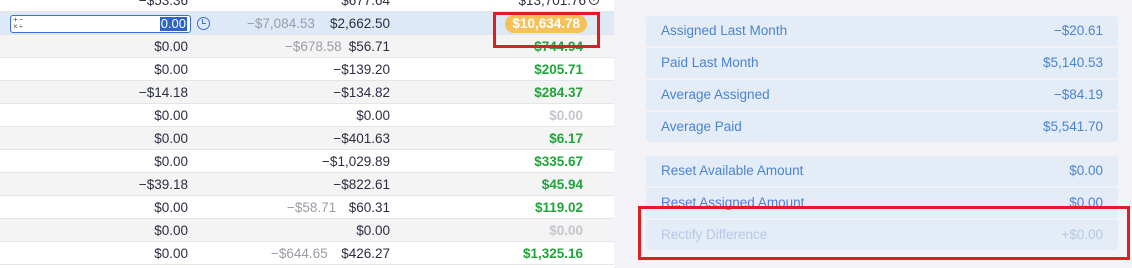 Image resolution: width=1132 pixels, height=268 pixels. What do you see at coordinates (307, 138) in the screenshot?
I see `table-row: $0.00 −$401.63 $6.17` at bounding box center [307, 138].